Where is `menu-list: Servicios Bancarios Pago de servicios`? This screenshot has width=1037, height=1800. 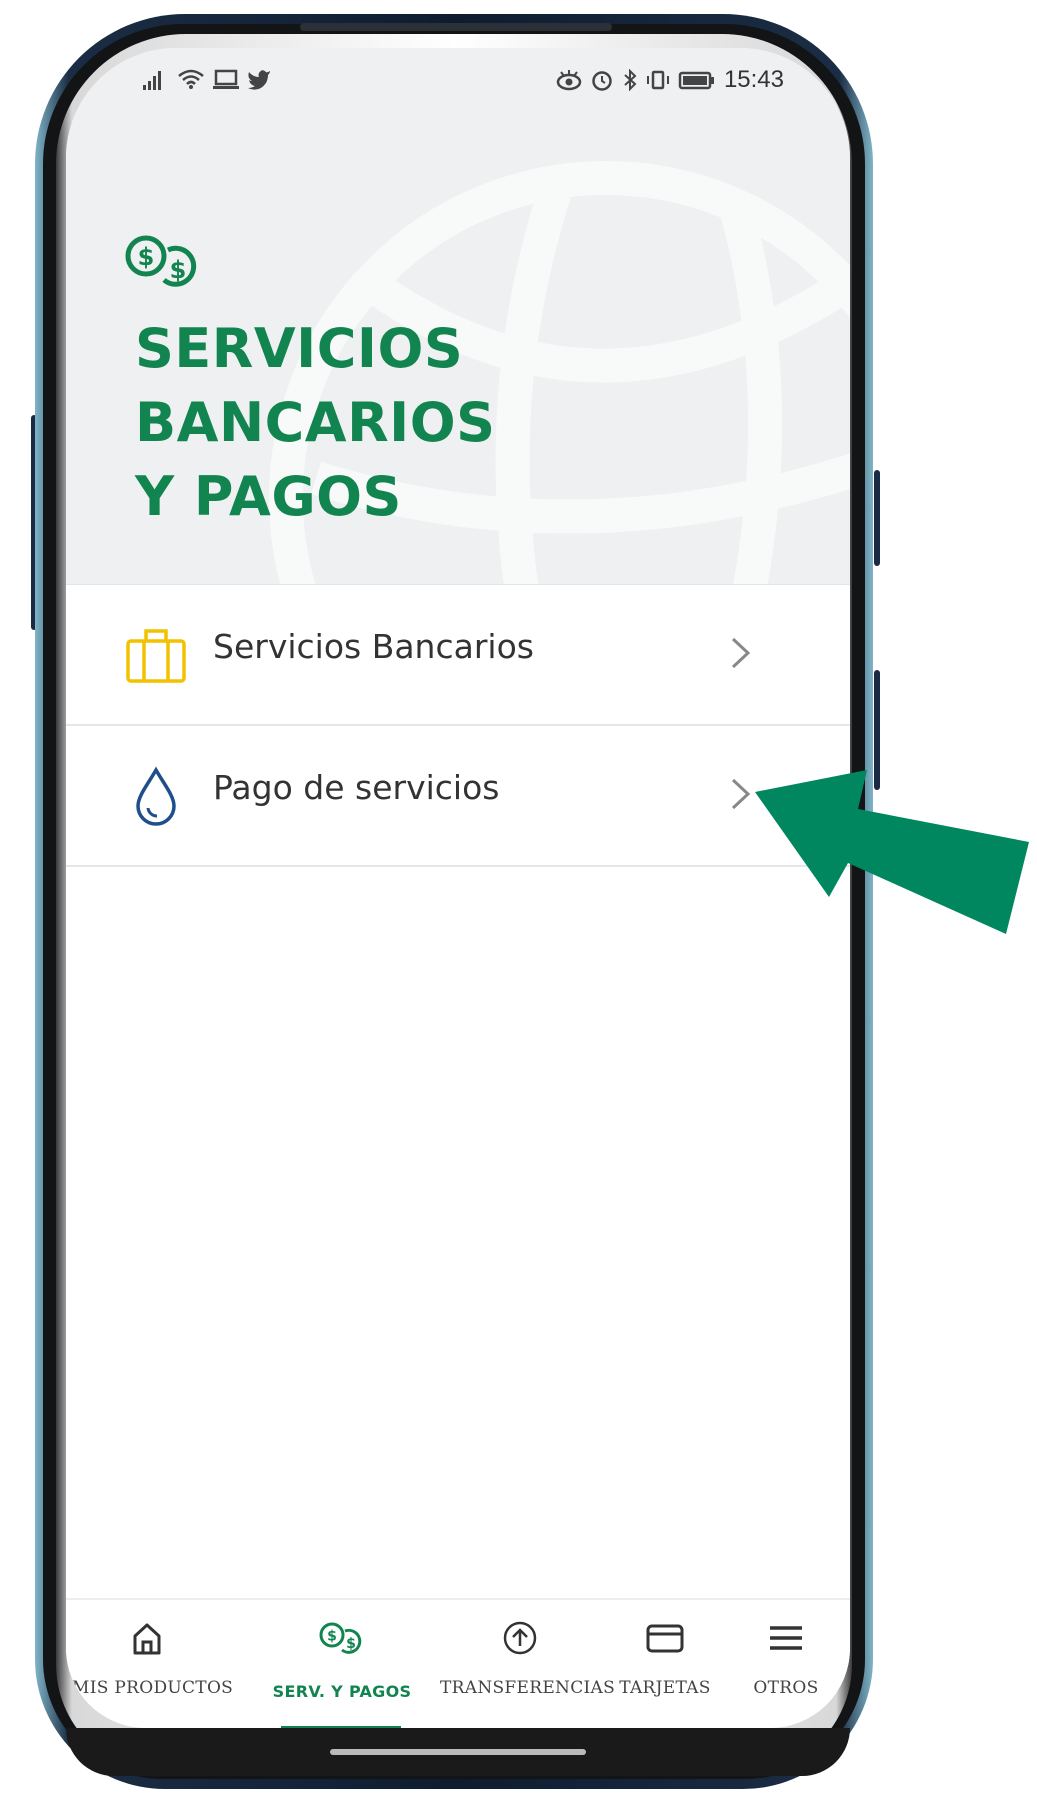 menu-list: Servicios Bancarios Pago de servicios is located at coordinates (458, 726).